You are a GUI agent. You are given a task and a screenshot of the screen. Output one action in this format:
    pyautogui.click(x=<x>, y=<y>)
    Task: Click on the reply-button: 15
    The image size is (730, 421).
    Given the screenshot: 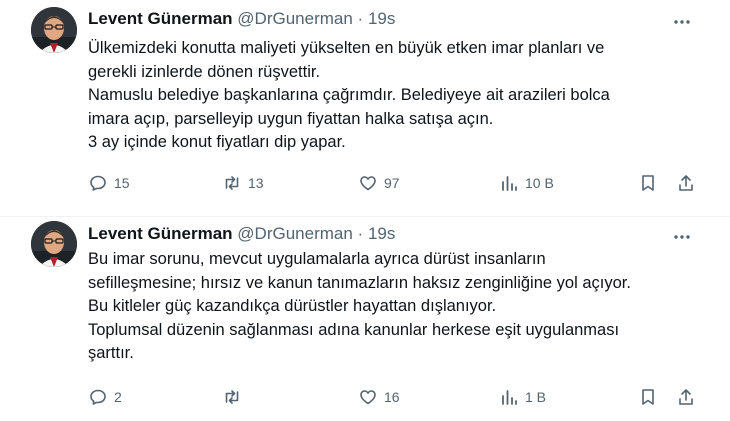 What is the action you would take?
    pyautogui.click(x=109, y=183)
    